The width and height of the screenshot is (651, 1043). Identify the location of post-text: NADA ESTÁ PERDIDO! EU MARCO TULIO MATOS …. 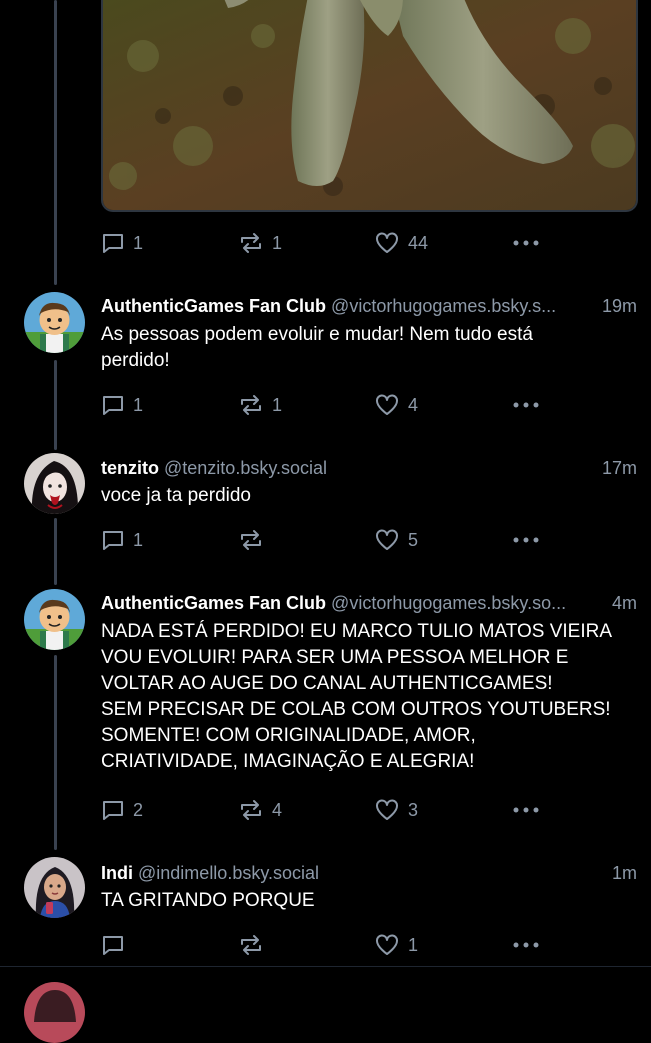
(366, 697).